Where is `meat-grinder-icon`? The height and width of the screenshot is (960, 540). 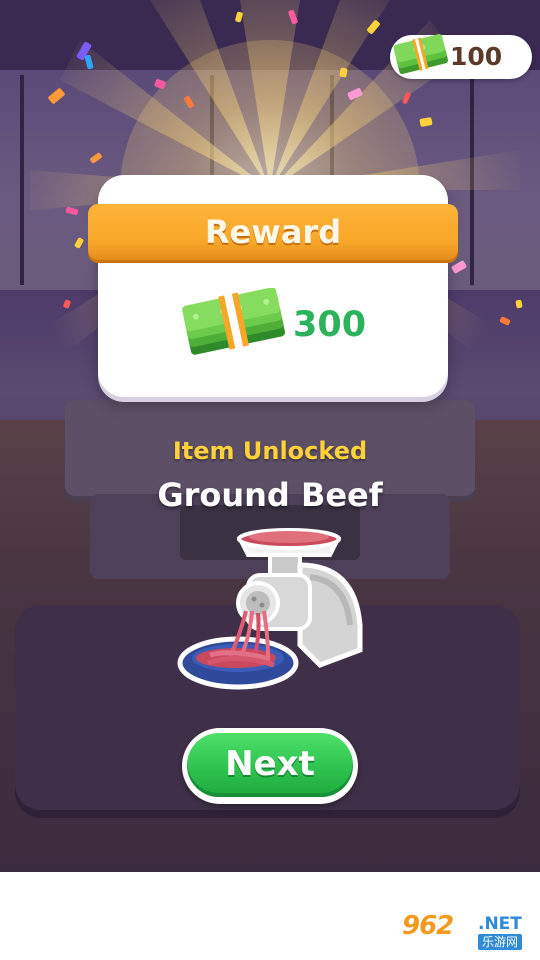
meat-grinder-icon is located at coordinates (270, 609).